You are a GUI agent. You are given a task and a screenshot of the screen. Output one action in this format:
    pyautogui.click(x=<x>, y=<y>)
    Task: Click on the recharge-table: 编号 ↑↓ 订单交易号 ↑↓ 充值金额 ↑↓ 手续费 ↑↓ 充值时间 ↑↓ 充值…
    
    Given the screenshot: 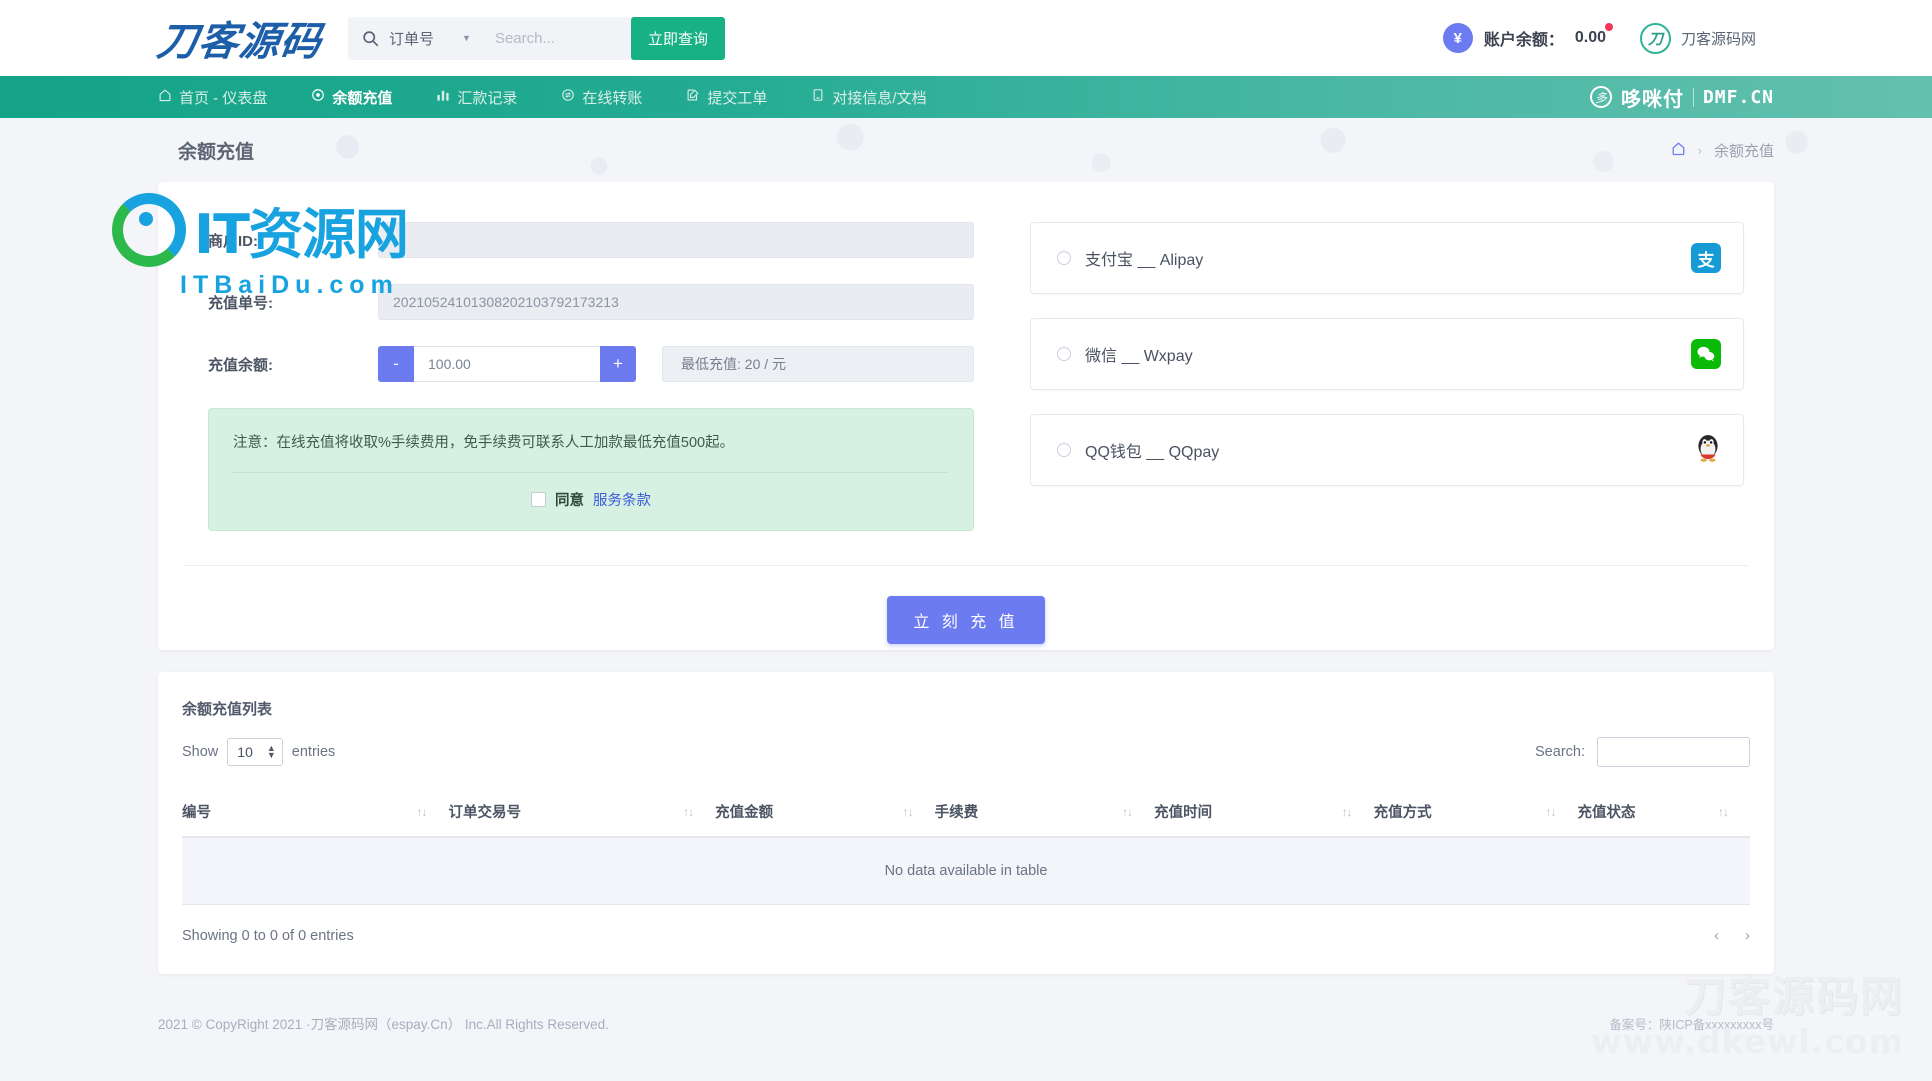 What is the action you would take?
    pyautogui.click(x=966, y=846)
    